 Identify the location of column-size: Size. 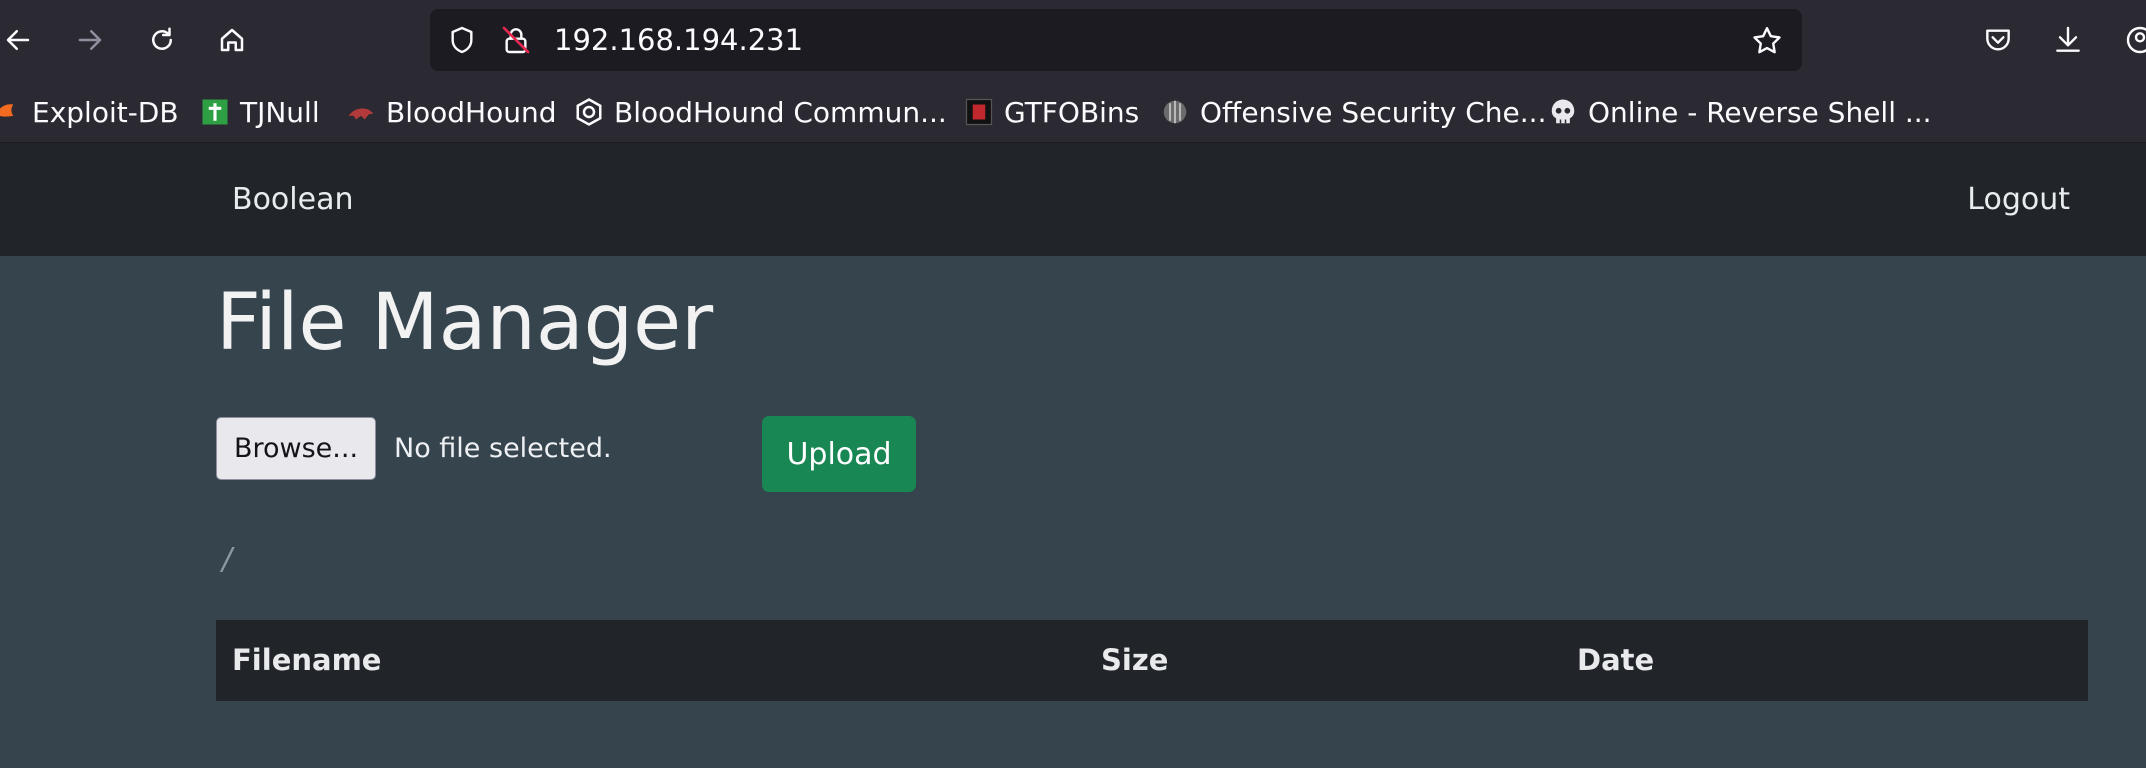
(1134, 660).